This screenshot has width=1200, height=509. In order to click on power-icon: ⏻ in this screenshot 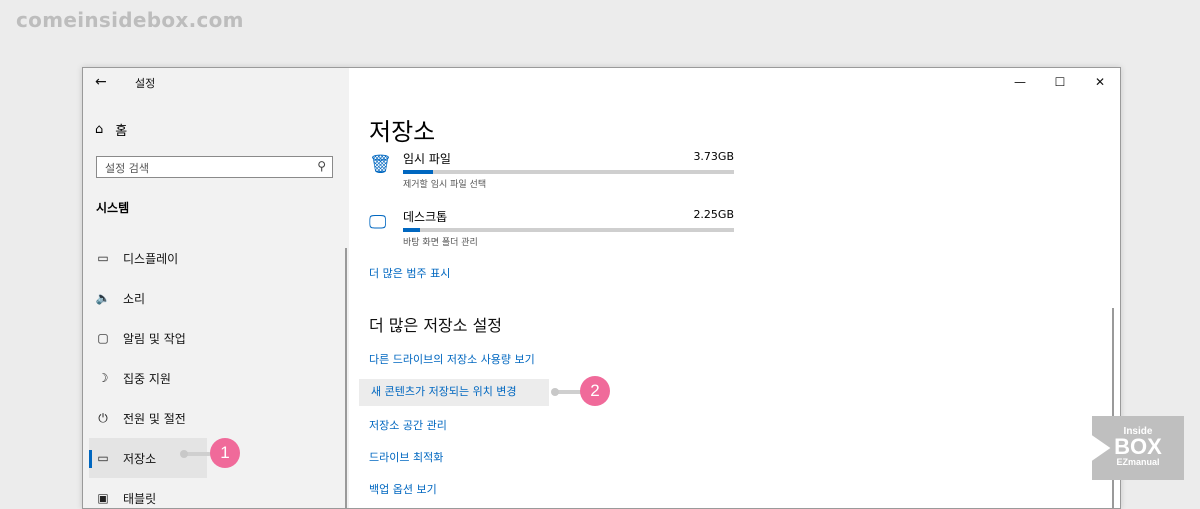, I will do `click(103, 417)`.